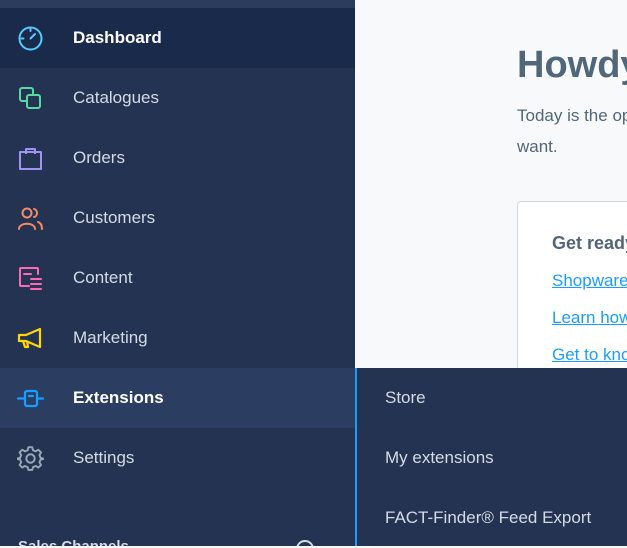 This screenshot has width=627, height=548. Describe the element at coordinates (30, 98) in the screenshot. I see `catalogue-icon` at that location.